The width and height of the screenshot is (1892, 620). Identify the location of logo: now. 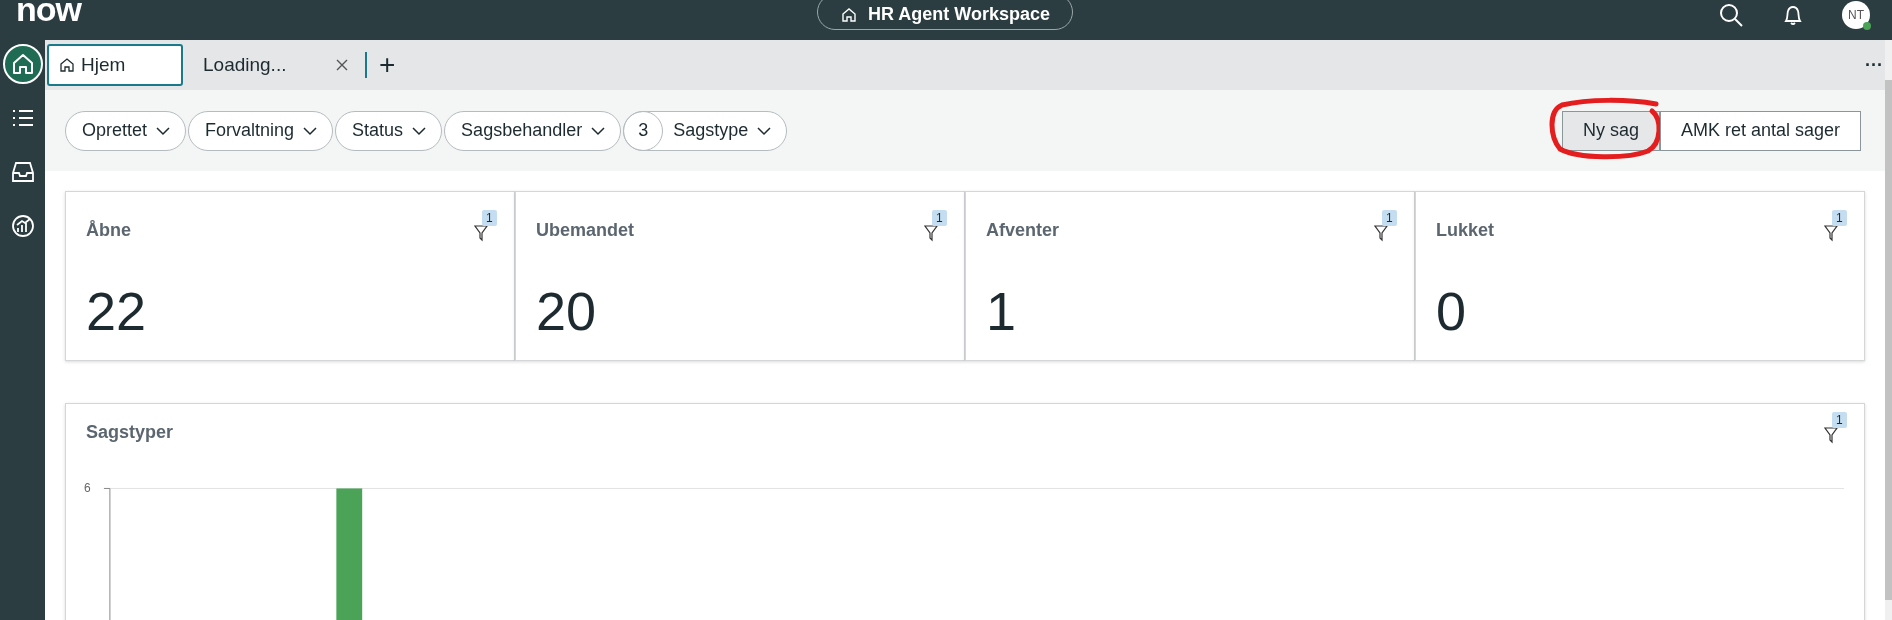
(48, 14).